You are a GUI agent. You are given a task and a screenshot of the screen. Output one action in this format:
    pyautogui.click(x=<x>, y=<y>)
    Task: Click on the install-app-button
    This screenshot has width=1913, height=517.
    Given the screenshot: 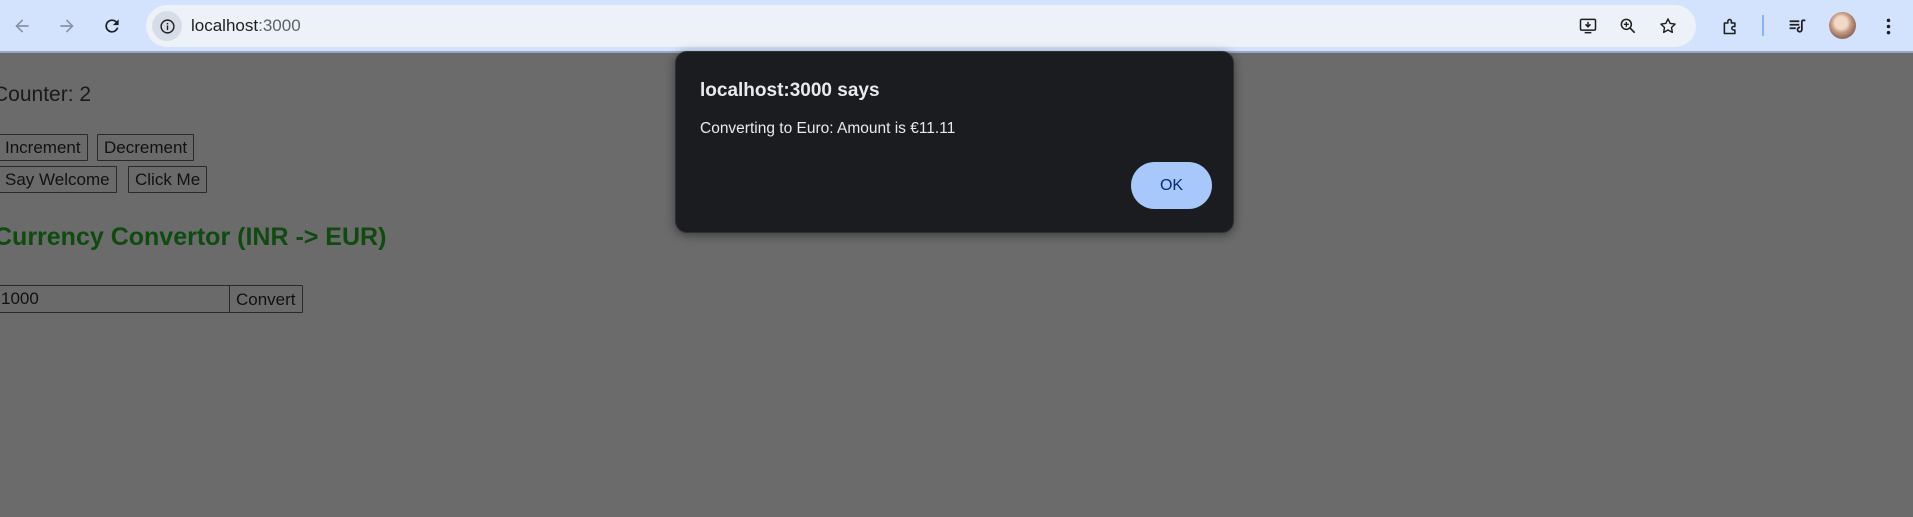 What is the action you would take?
    pyautogui.click(x=1588, y=26)
    